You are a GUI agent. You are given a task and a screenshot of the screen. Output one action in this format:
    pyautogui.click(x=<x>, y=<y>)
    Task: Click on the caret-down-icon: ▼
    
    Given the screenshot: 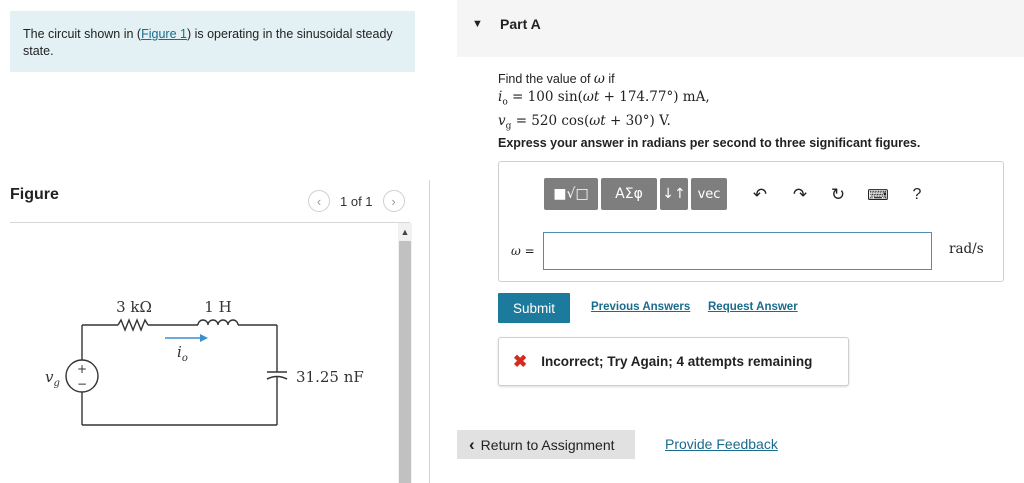 What is the action you would take?
    pyautogui.click(x=477, y=24)
    